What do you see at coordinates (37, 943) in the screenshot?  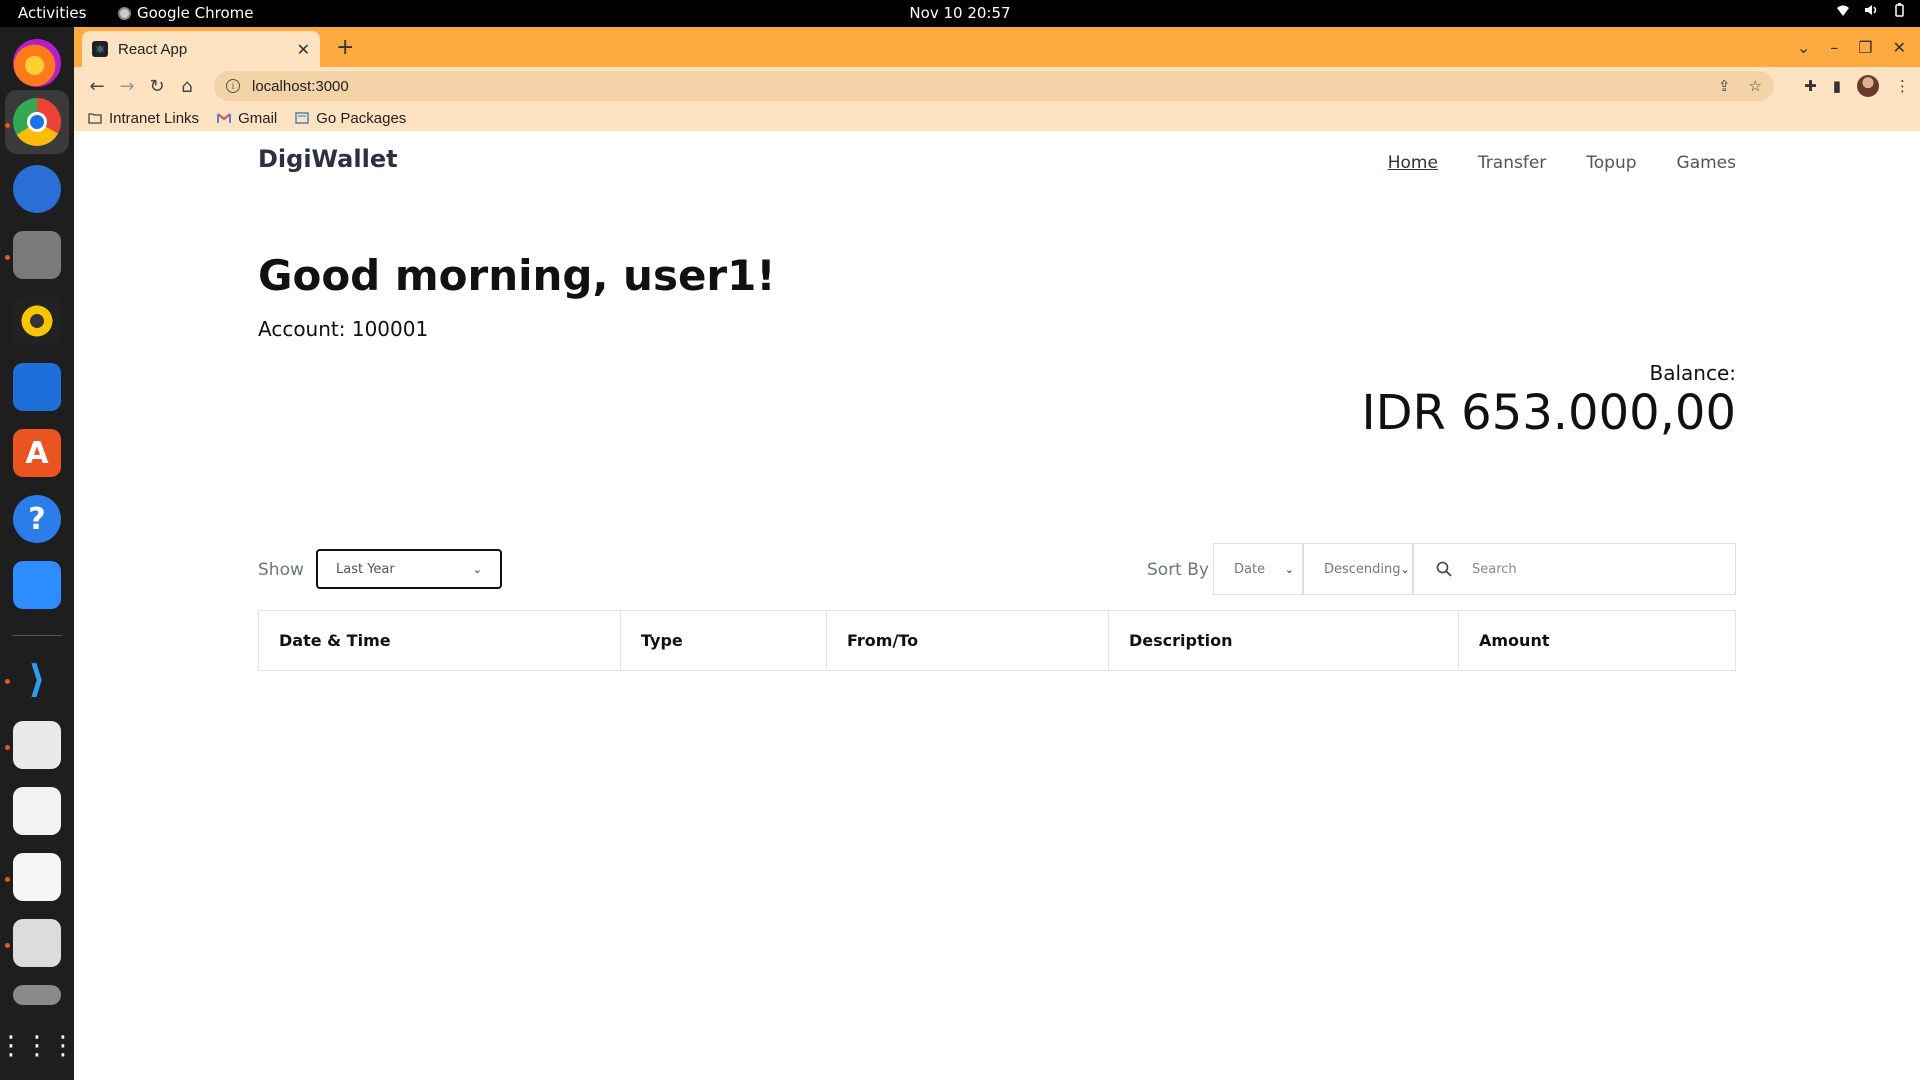 I see `image-viewer-icon` at bounding box center [37, 943].